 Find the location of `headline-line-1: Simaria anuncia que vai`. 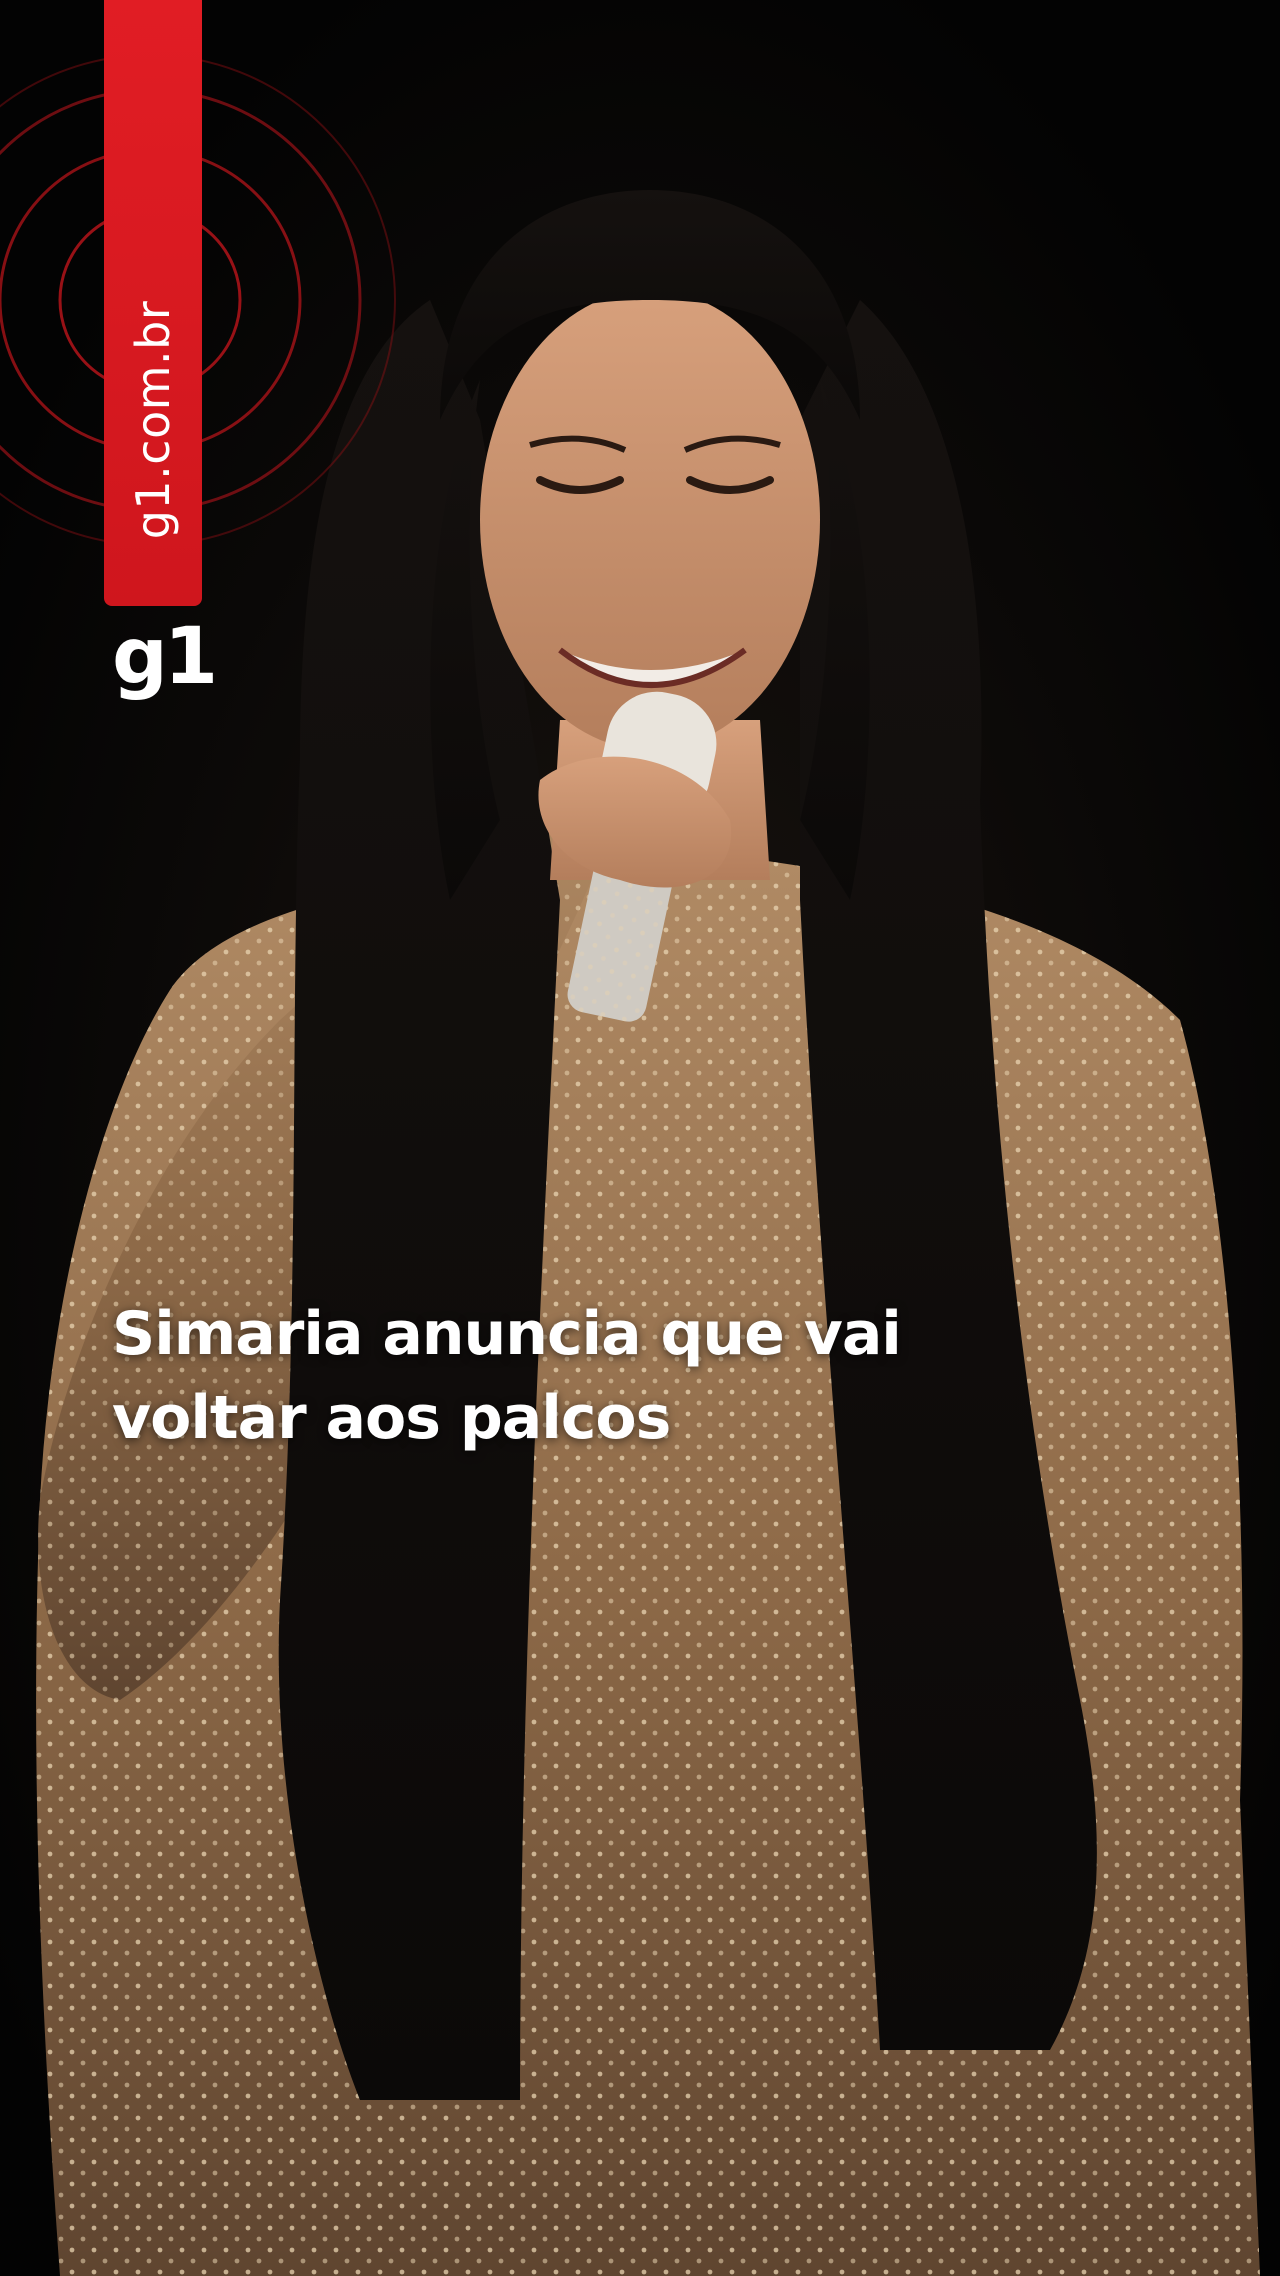

headline-line-1: Simaria anuncia que vai is located at coordinates (507, 1334).